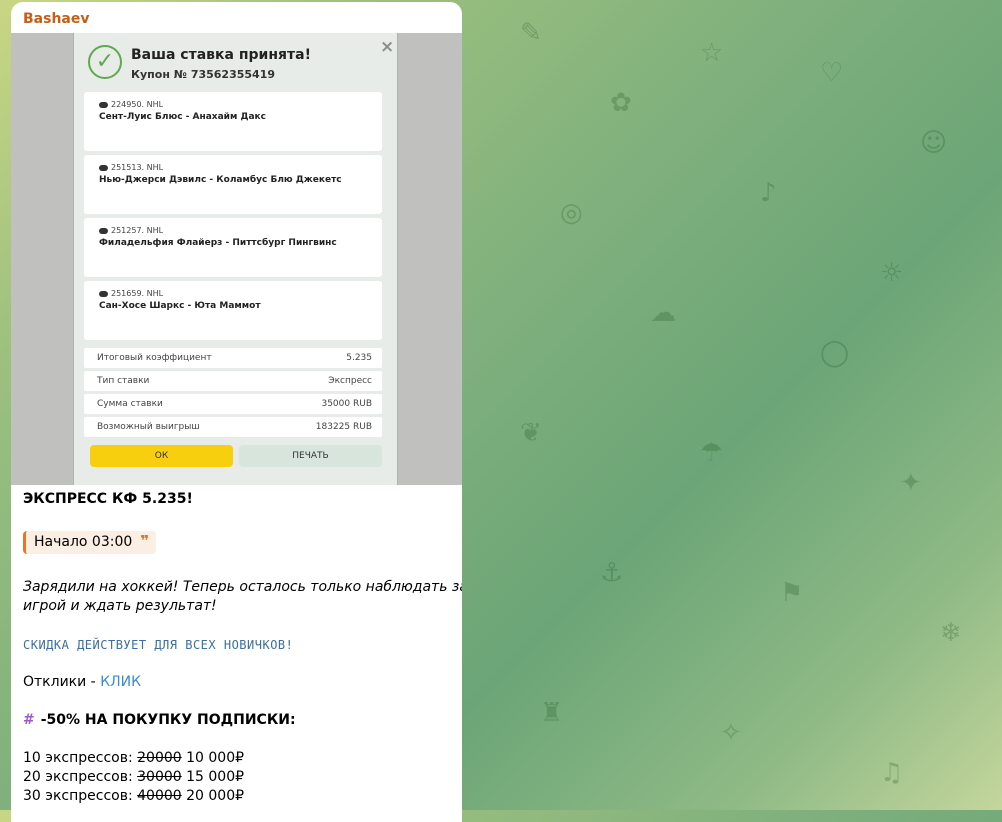 The width and height of the screenshot is (1002, 822). I want to click on old-price: 30000, so click(159, 777).